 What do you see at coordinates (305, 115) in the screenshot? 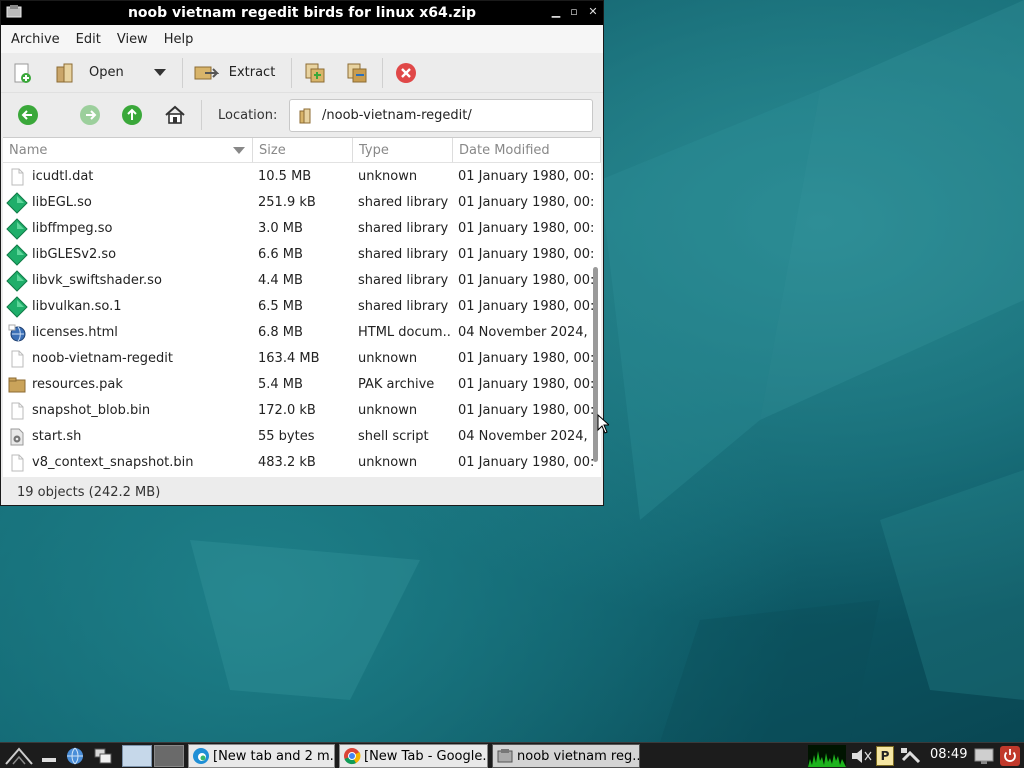
I see `folder-path-icon` at bounding box center [305, 115].